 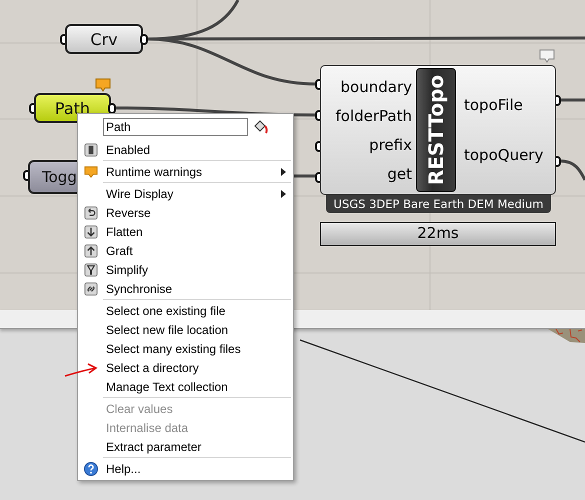 What do you see at coordinates (438, 204) in the screenshot?
I see `component-message: USGS 3DEP Bare Earth DEM Medium` at bounding box center [438, 204].